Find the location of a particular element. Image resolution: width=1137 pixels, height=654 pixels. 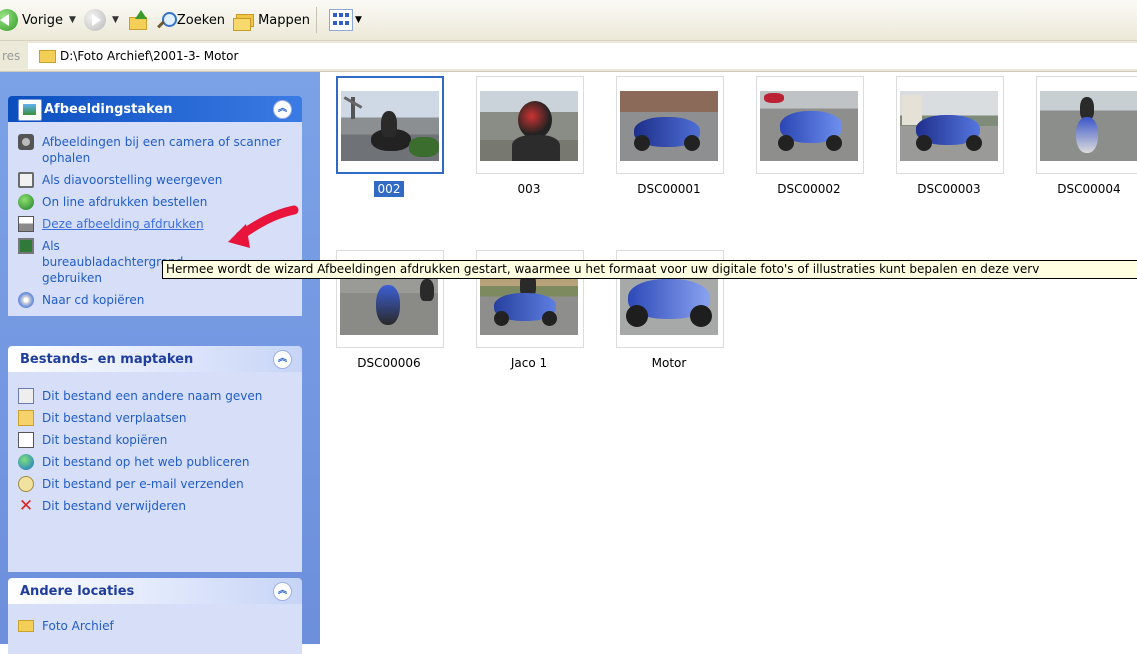

forward-dropdown-icon: ▼ is located at coordinates (115, 20).